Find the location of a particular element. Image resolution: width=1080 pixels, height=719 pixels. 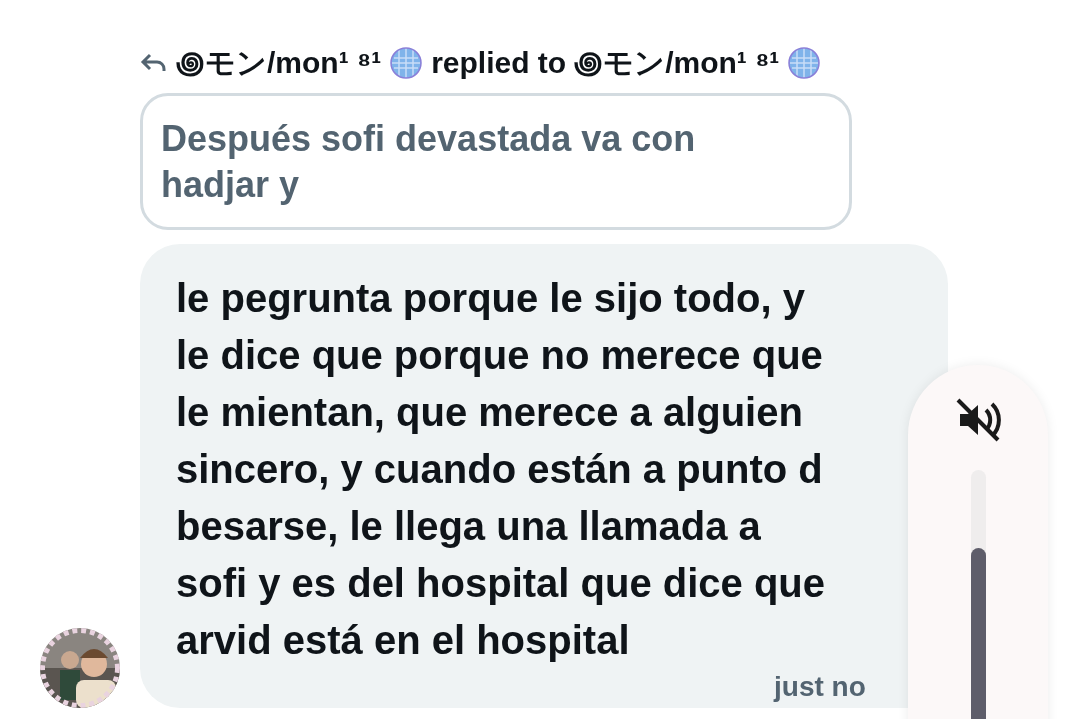

volume-slider is located at coordinates (978, 594).